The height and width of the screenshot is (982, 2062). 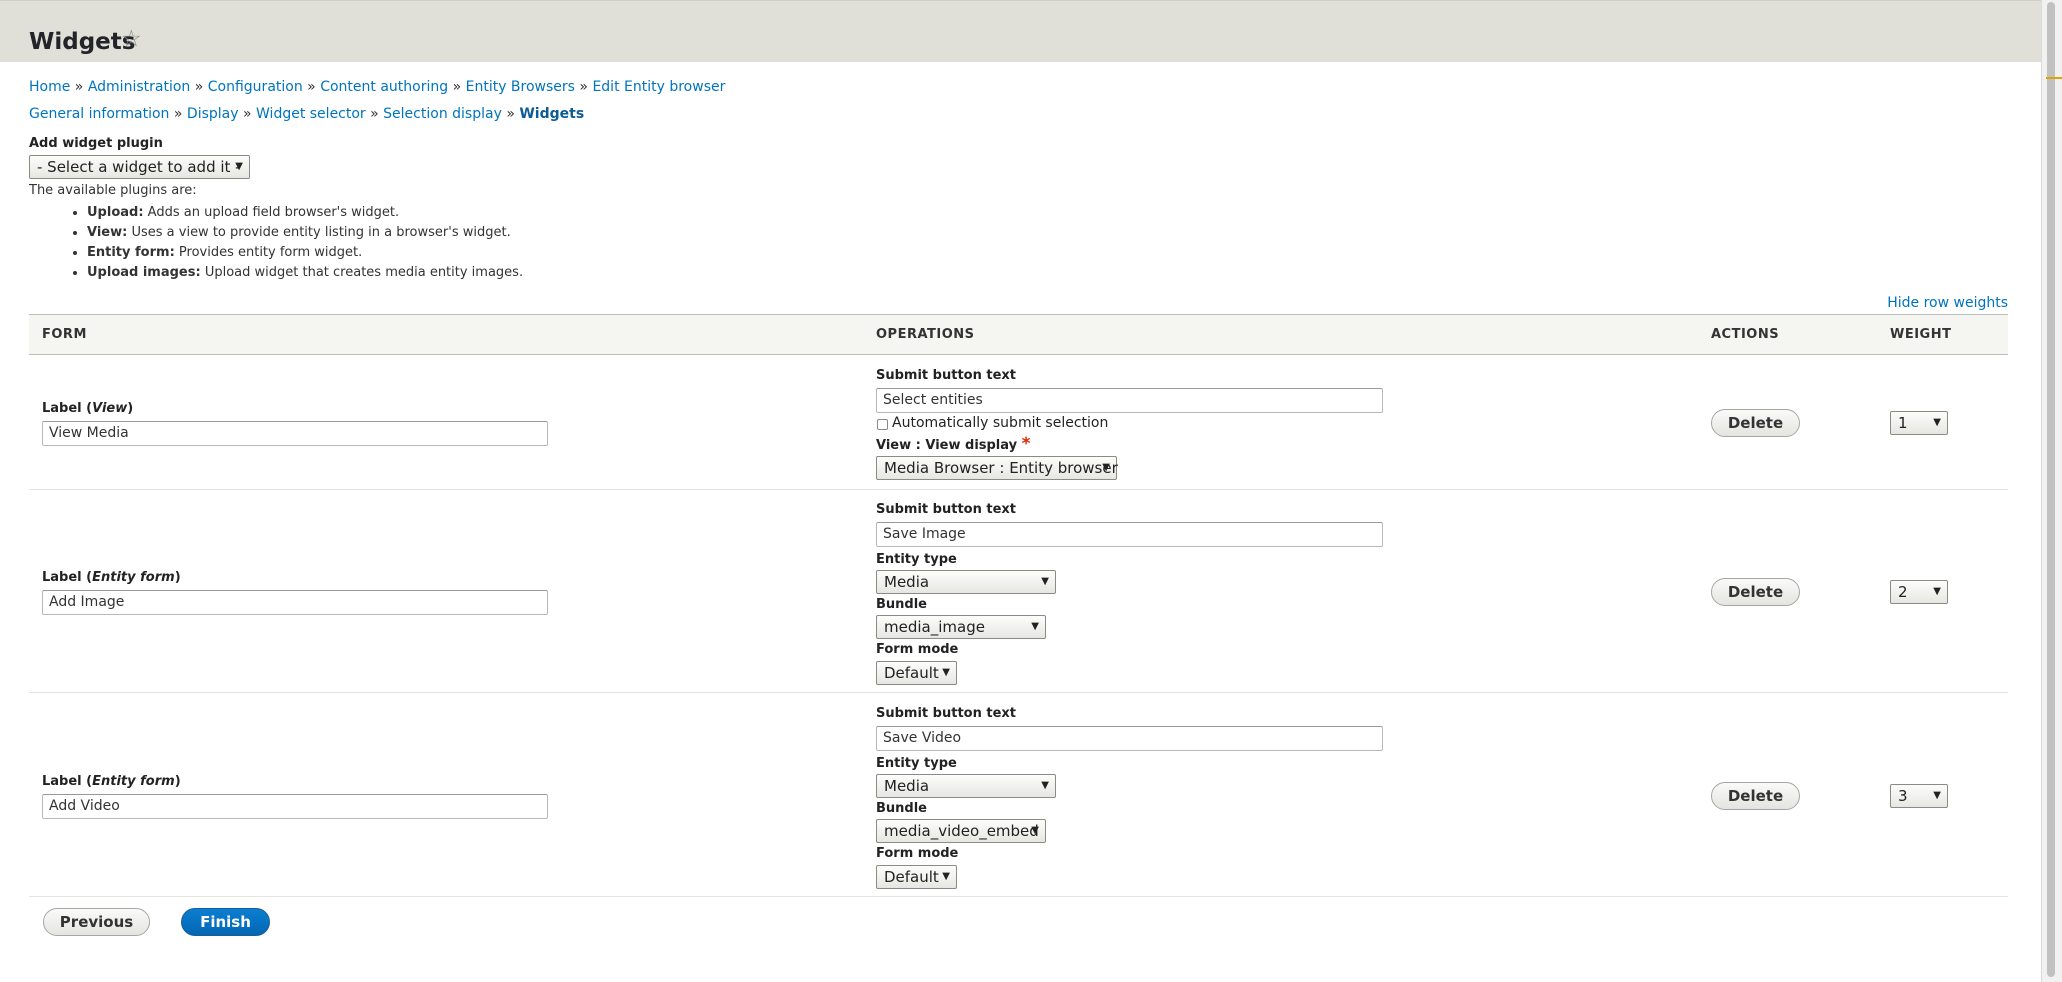 I want to click on view-display-label: View : View display *, so click(x=953, y=445).